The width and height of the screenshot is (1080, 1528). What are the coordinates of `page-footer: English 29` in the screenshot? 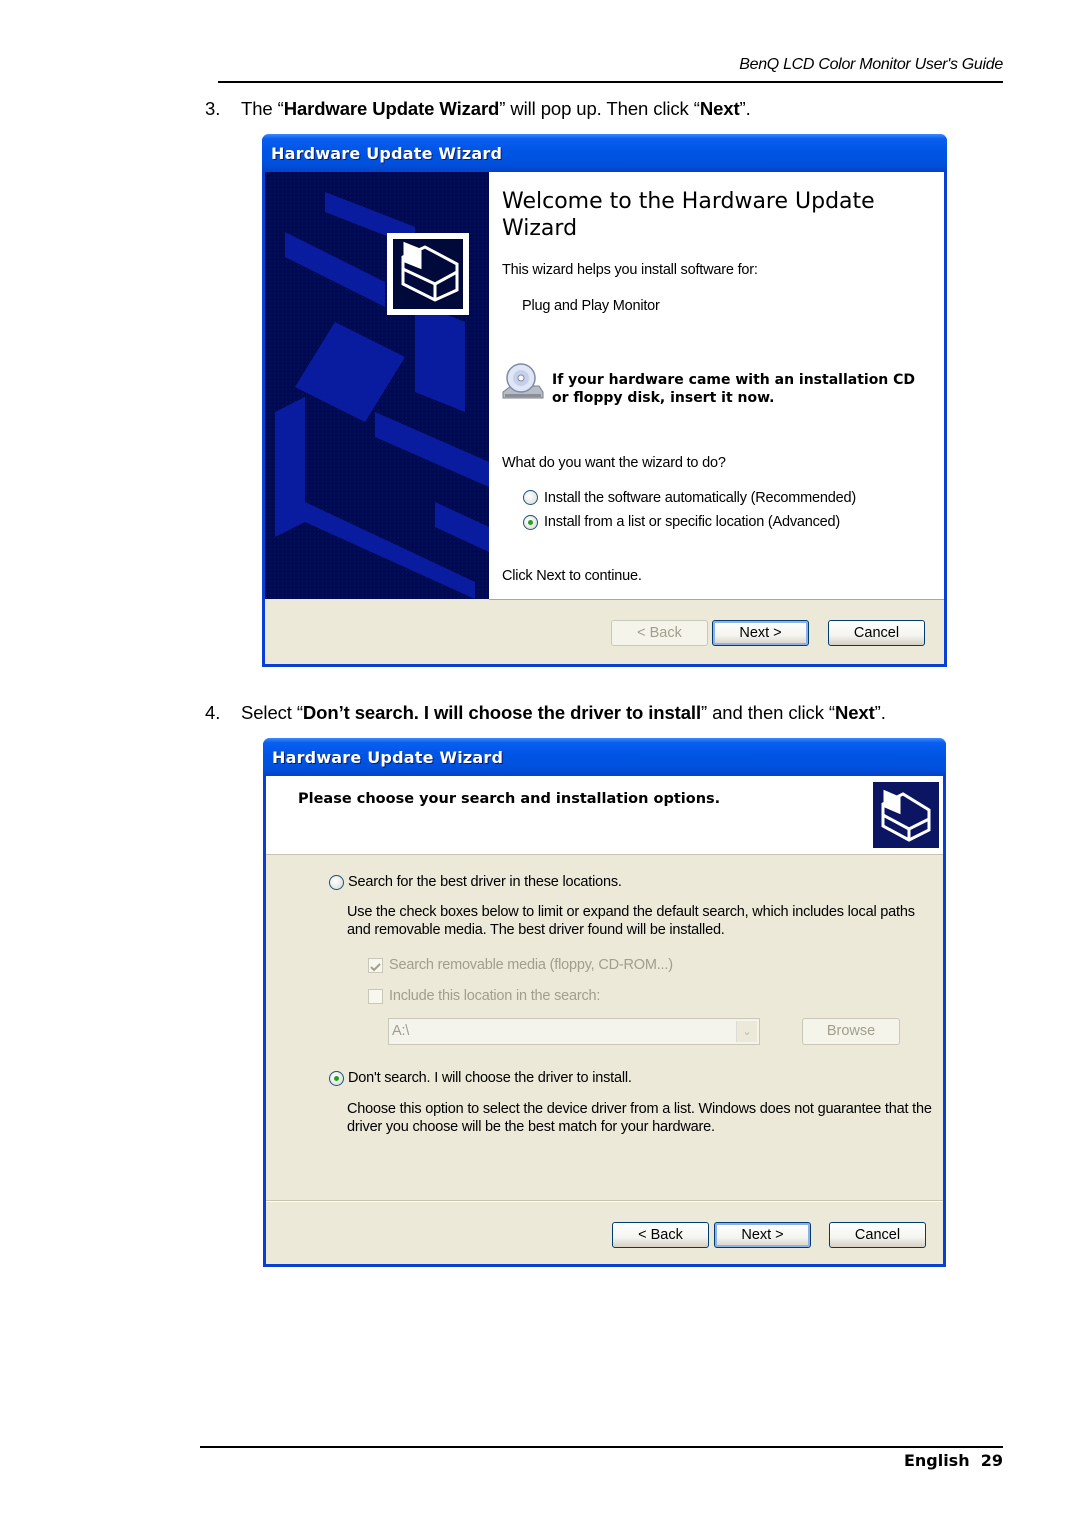 It's located at (926, 1460).